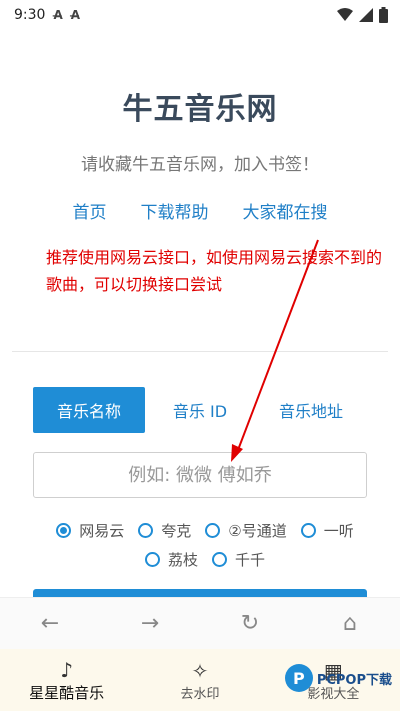 The width and height of the screenshot is (400, 711). Describe the element at coordinates (90, 210) in the screenshot. I see `nav-link-home: 首页` at that location.